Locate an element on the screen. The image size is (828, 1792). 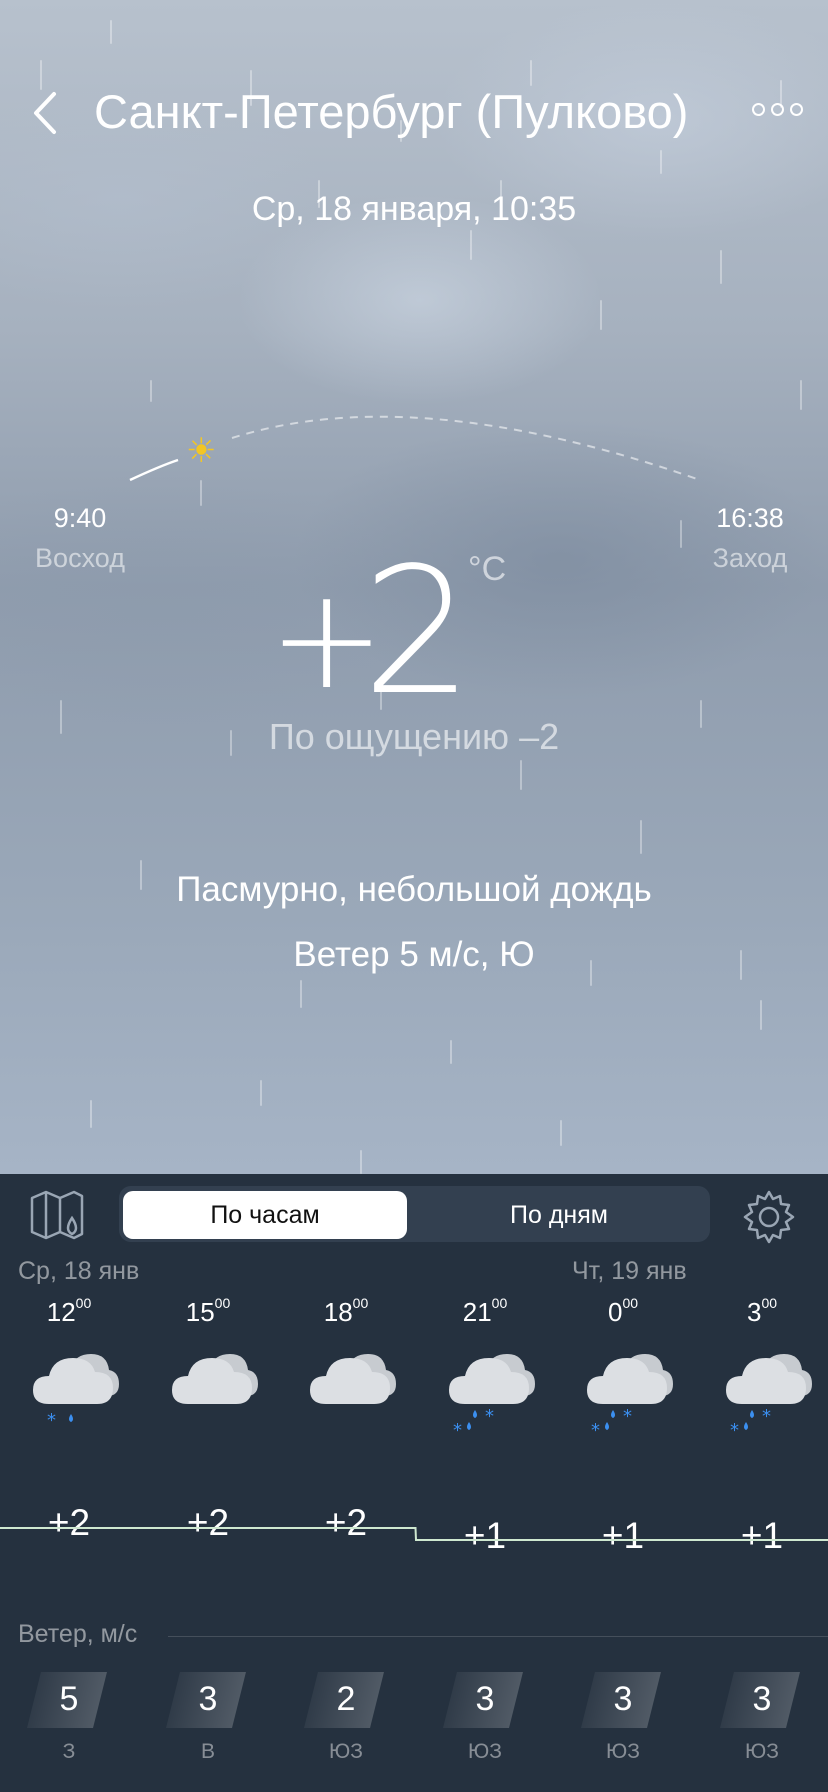
wind-speed-cell: 5 is located at coordinates (69, 1700).